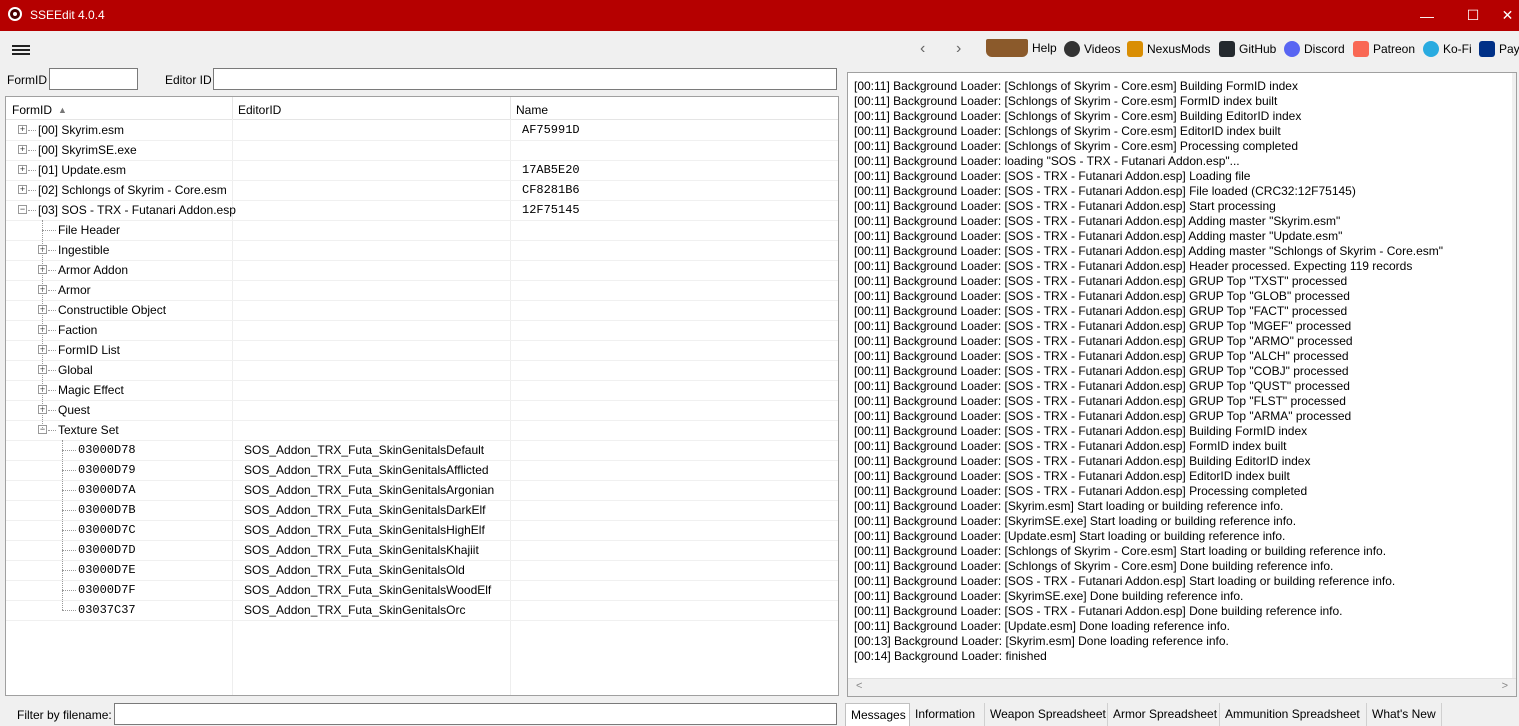  I want to click on window-title: SSEEdit 4.0.4, so click(67, 15).